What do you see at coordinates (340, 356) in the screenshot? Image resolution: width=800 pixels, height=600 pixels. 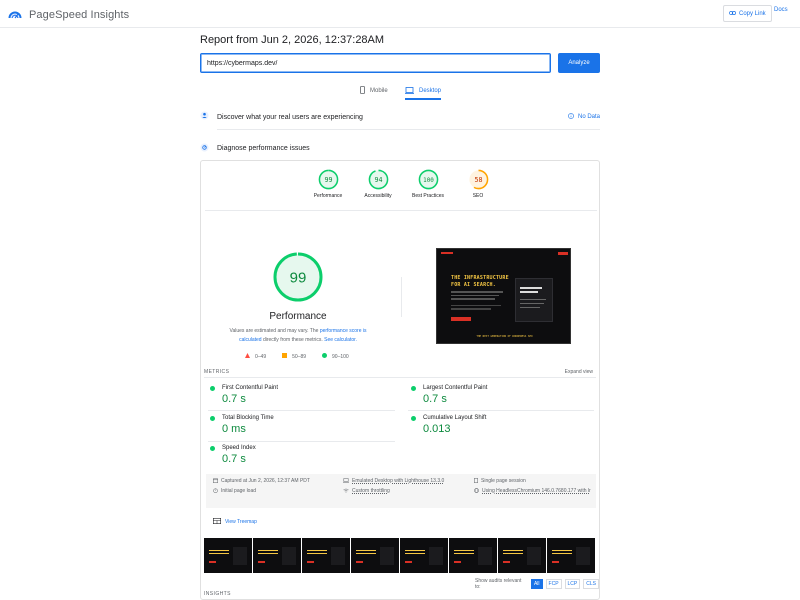 I see `legend-label: 90–100` at bounding box center [340, 356].